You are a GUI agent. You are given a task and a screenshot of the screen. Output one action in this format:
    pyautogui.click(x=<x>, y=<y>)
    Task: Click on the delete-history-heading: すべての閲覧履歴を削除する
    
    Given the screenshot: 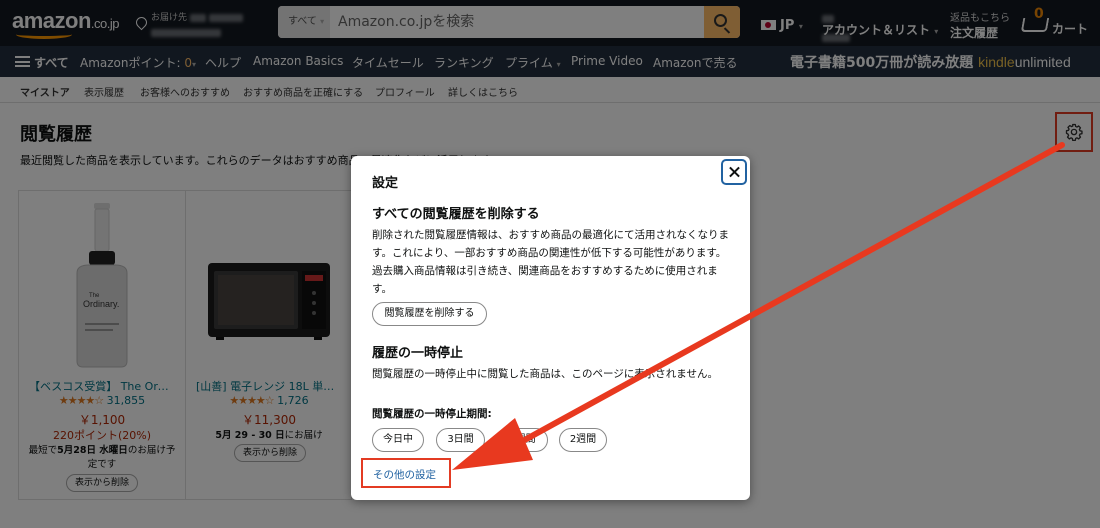 What is the action you would take?
    pyautogui.click(x=456, y=214)
    